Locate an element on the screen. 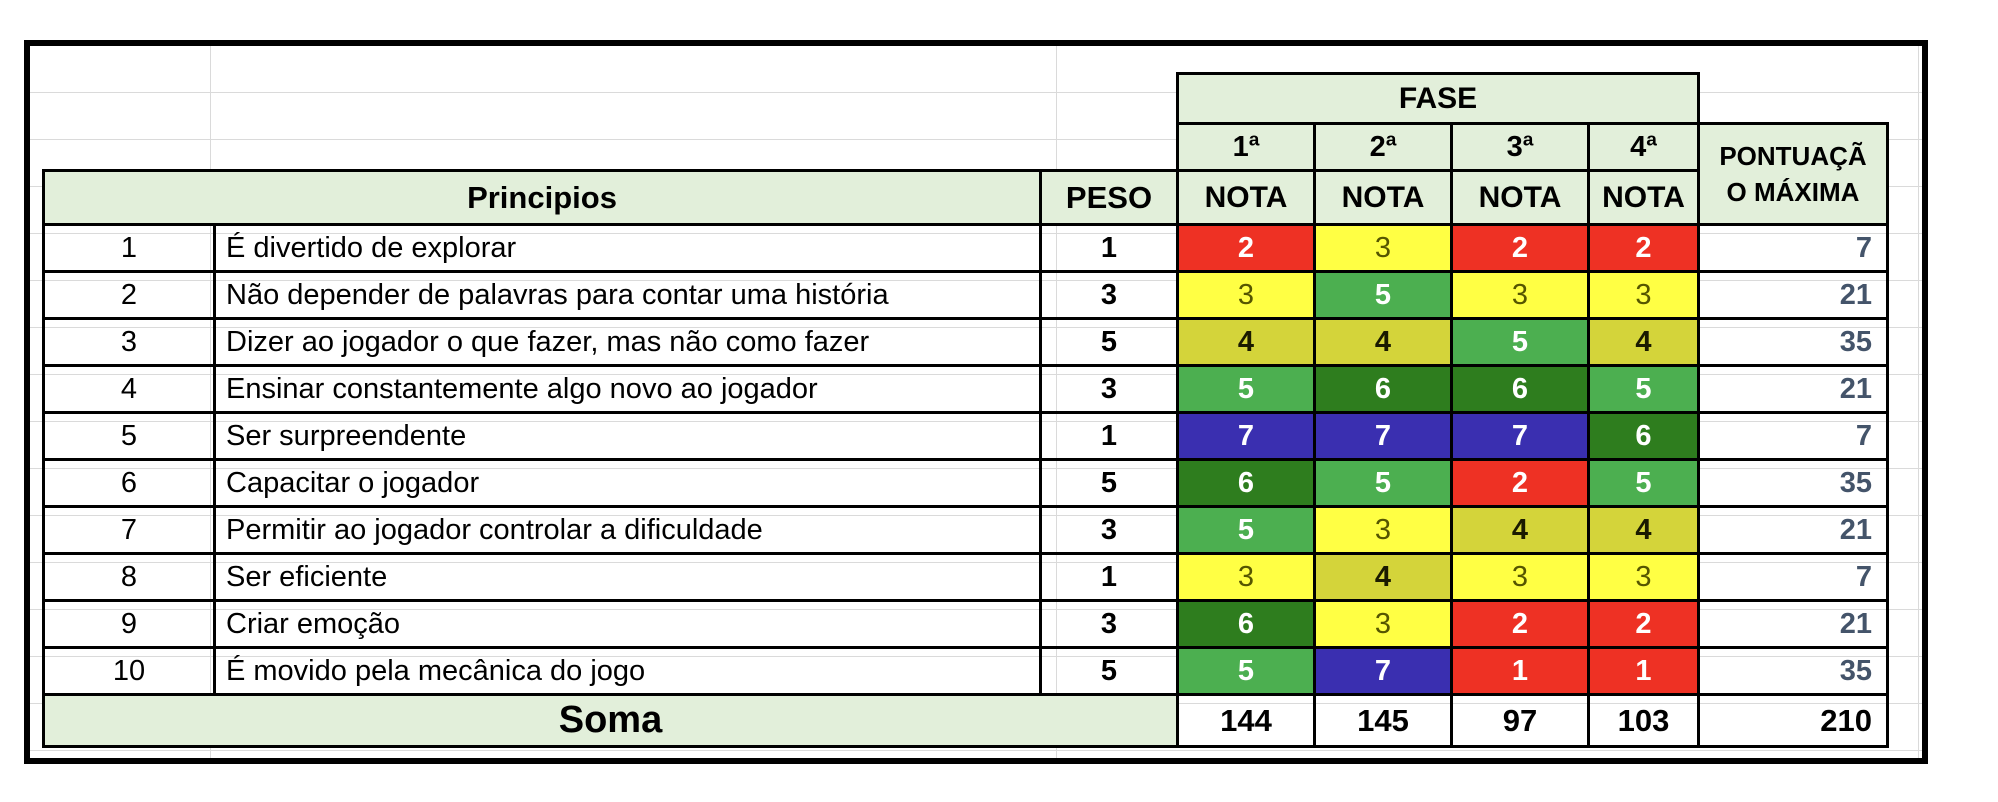  principle-cell: Capacitar o jogador is located at coordinates (627, 483).